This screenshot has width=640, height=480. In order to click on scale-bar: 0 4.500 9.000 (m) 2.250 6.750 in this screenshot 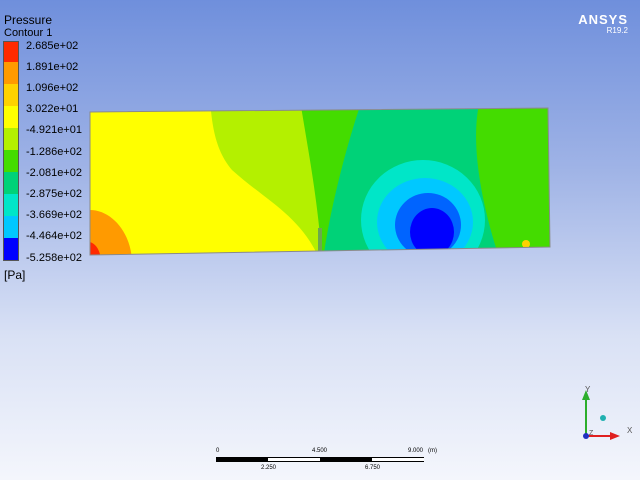, I will do `click(326, 463)`.